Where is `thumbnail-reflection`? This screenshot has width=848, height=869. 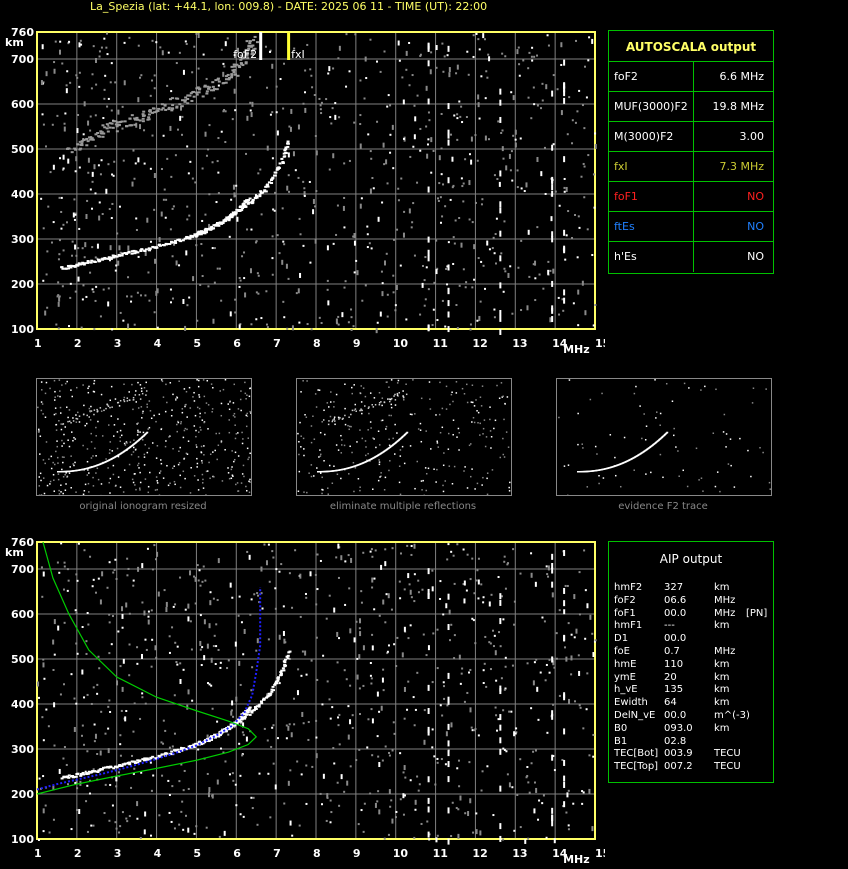 thumbnail-reflection is located at coordinates (395, 394).